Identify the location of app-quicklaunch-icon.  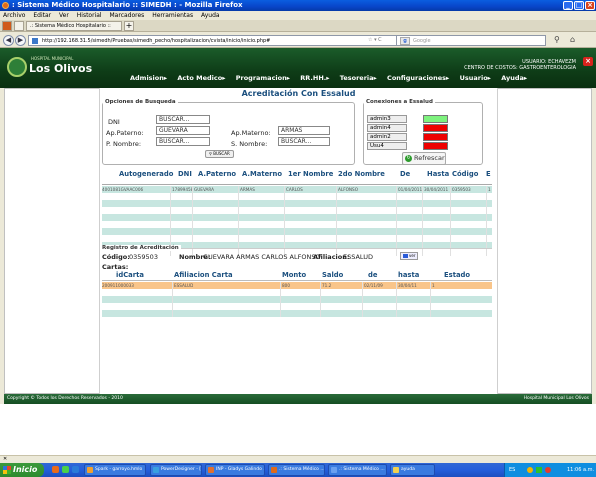
(65, 469).